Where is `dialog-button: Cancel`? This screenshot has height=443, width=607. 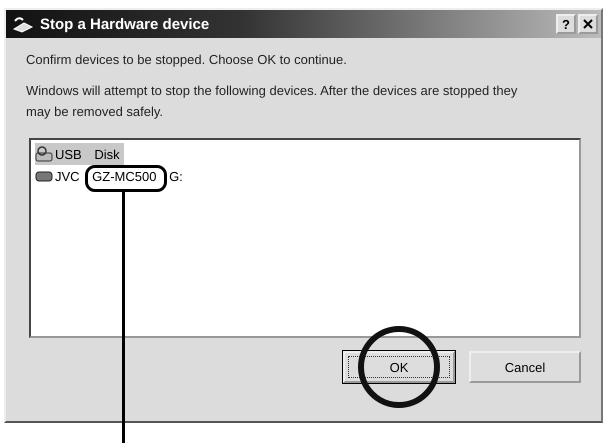 dialog-button: Cancel is located at coordinates (525, 367).